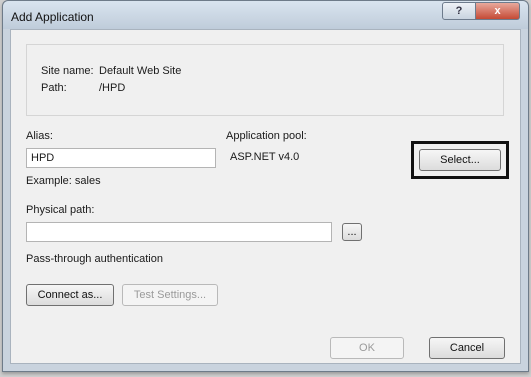 This screenshot has width=531, height=377. Describe the element at coordinates (52, 17) in the screenshot. I see `dialog-title: Add Application` at that location.